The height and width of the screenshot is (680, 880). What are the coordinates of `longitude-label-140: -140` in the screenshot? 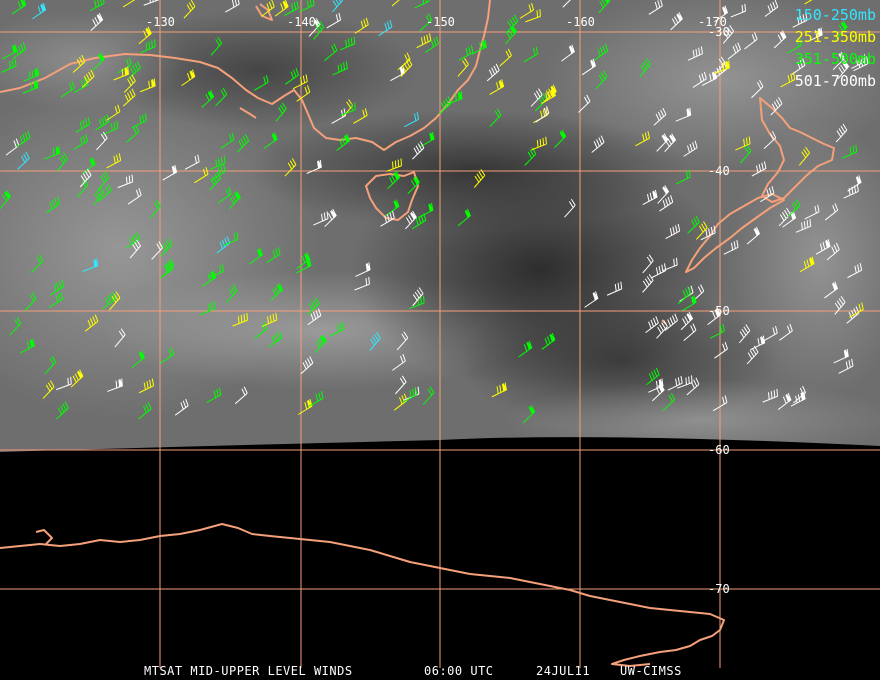 It's located at (301, 22).